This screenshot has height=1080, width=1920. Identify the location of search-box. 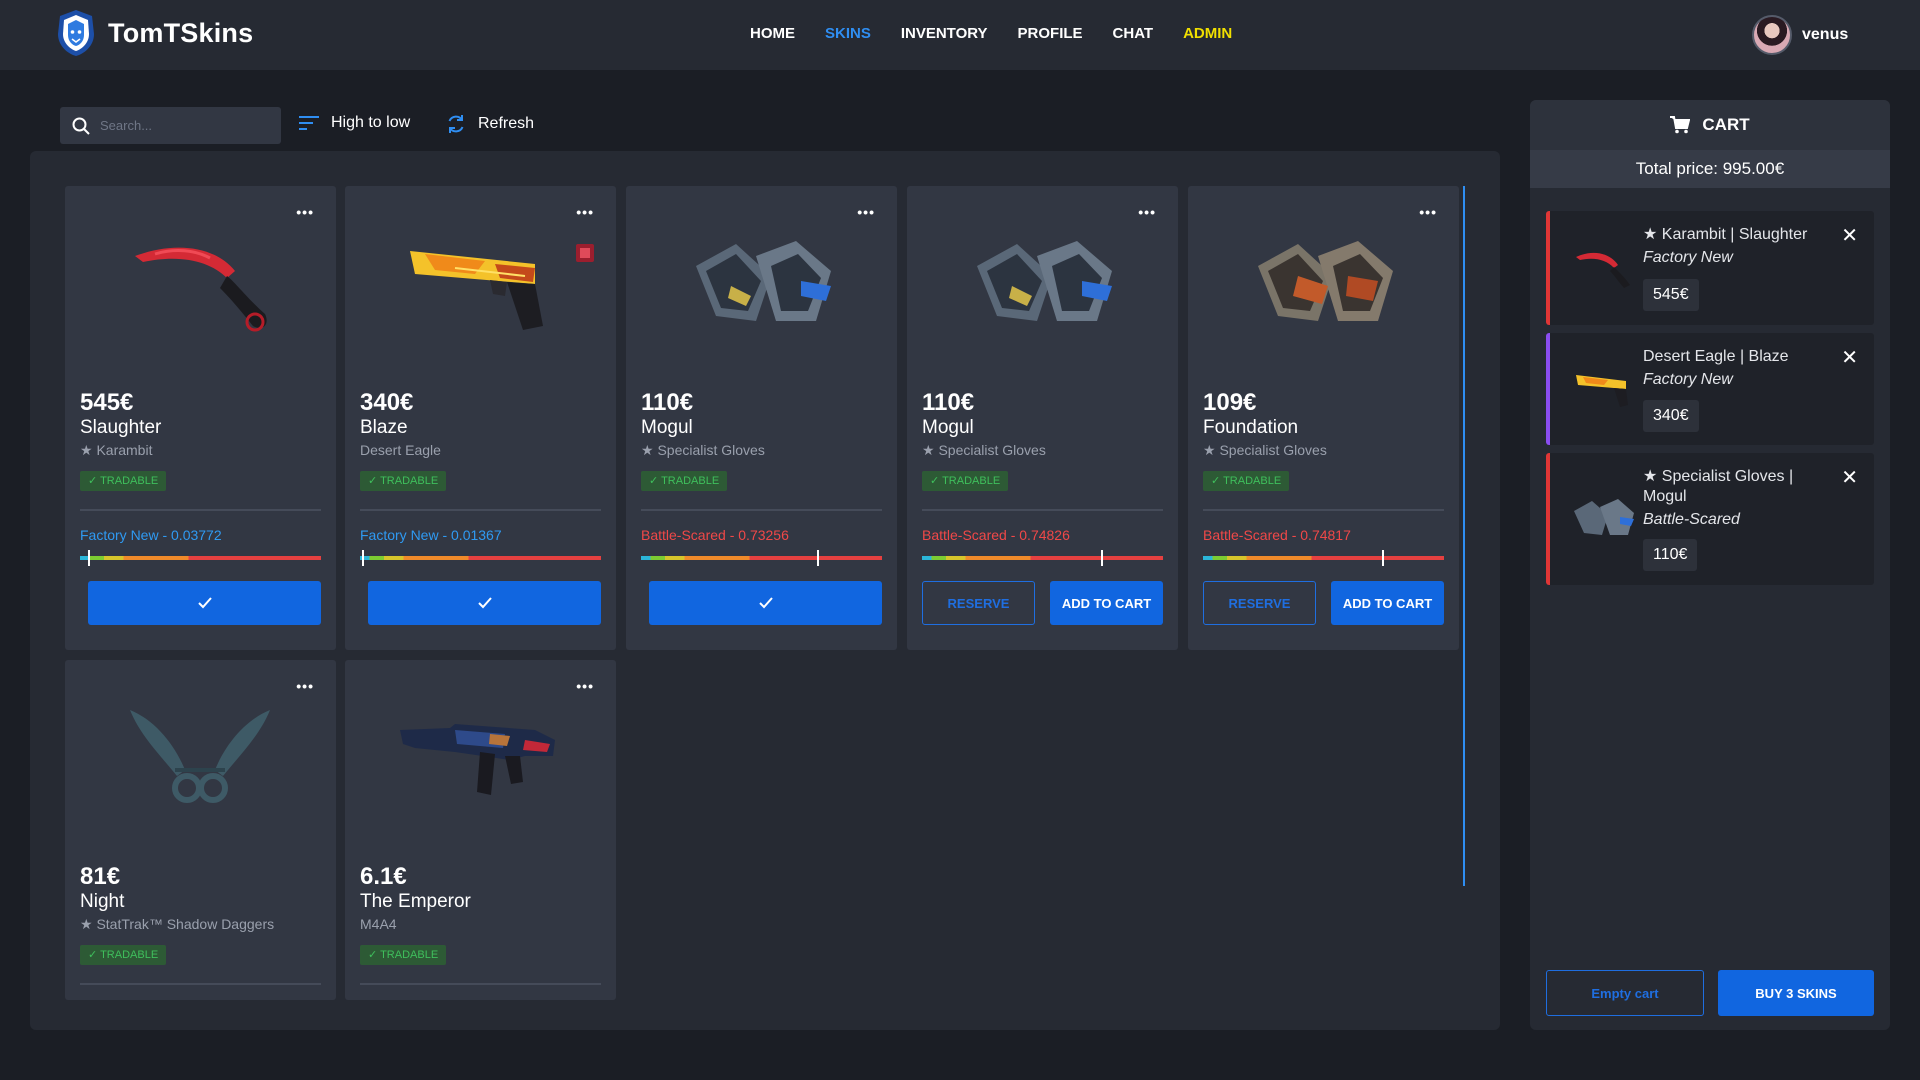
(170, 125).